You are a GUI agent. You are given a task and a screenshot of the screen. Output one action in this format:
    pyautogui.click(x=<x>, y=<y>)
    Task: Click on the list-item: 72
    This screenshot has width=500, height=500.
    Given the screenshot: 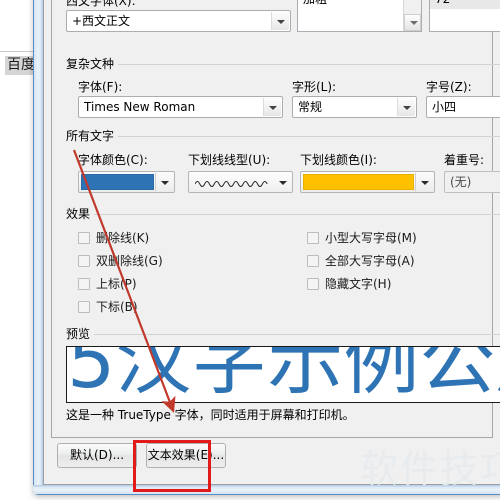 What is the action you would take?
    pyautogui.click(x=465, y=4)
    